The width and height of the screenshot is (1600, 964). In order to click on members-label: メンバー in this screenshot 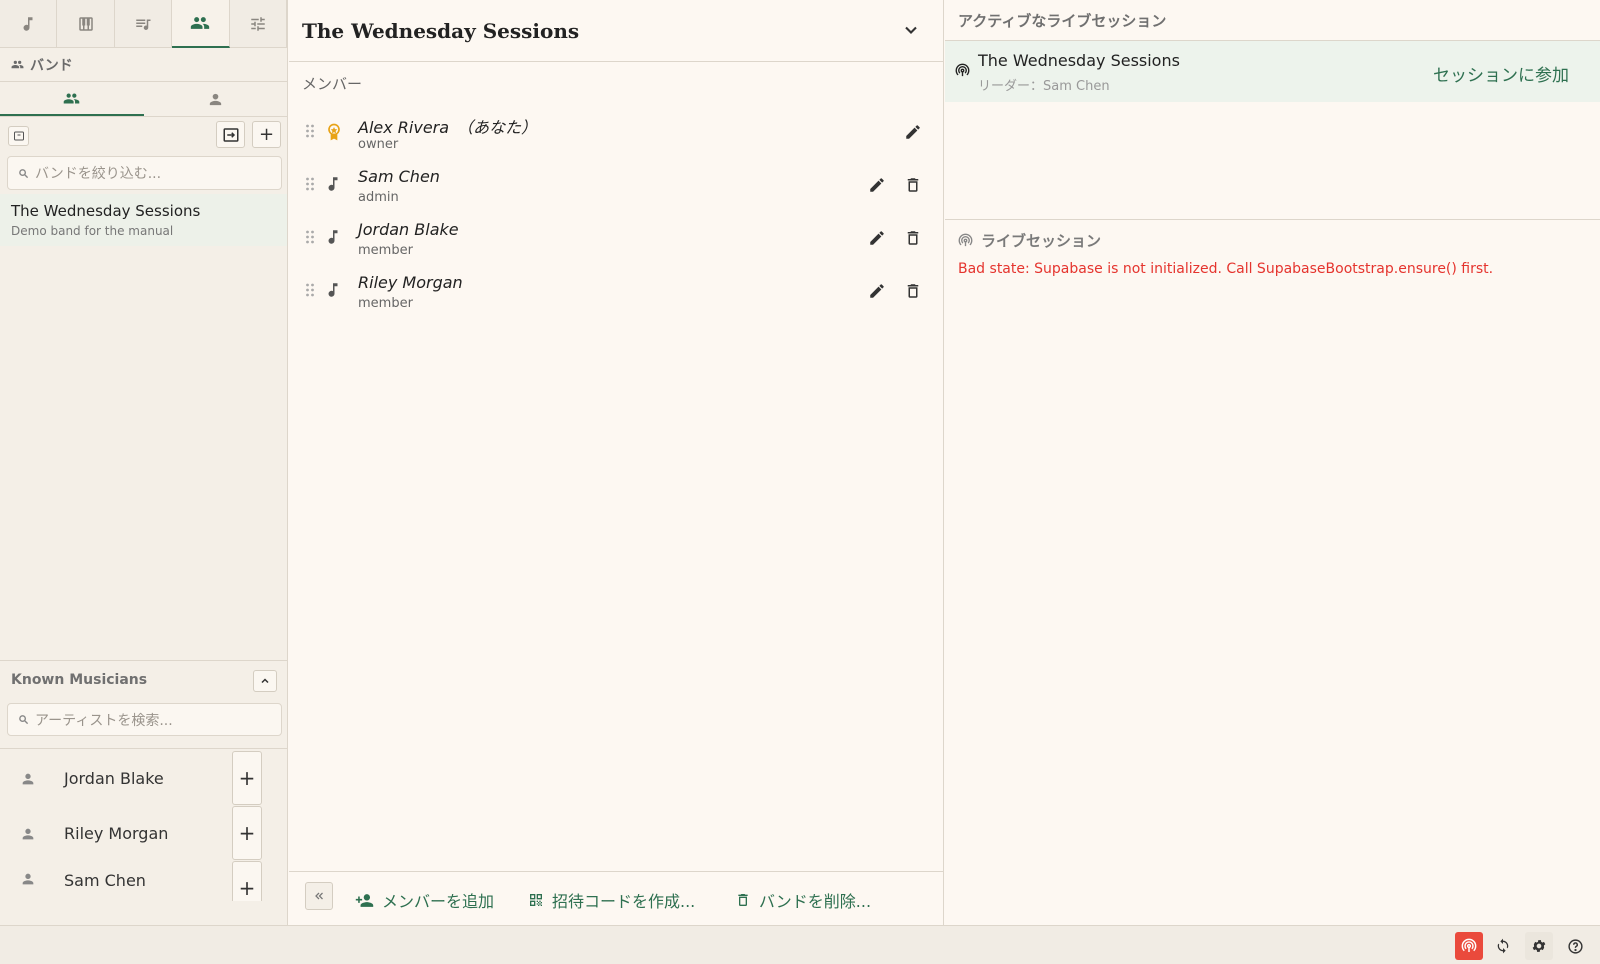, I will do `click(332, 84)`.